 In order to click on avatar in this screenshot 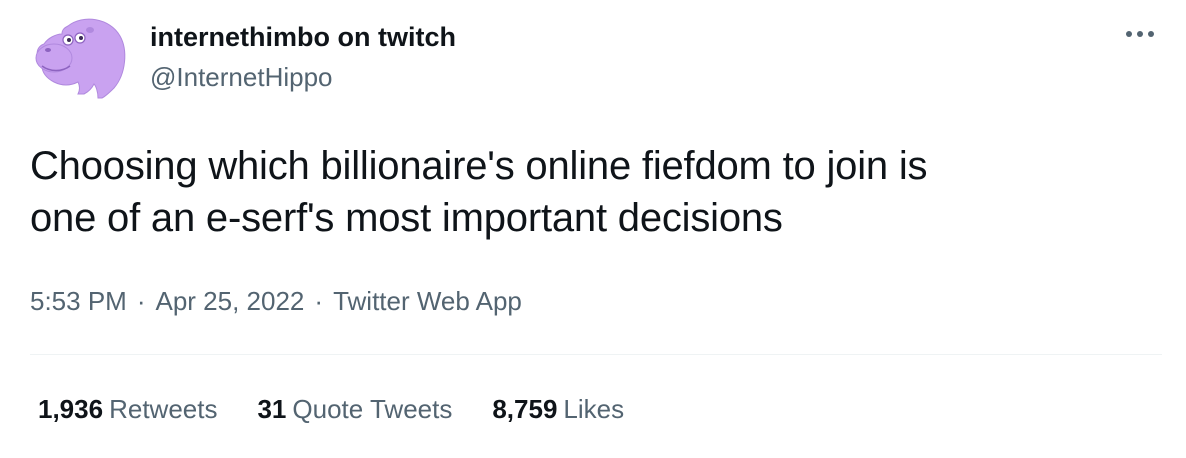, I will do `click(78, 58)`.